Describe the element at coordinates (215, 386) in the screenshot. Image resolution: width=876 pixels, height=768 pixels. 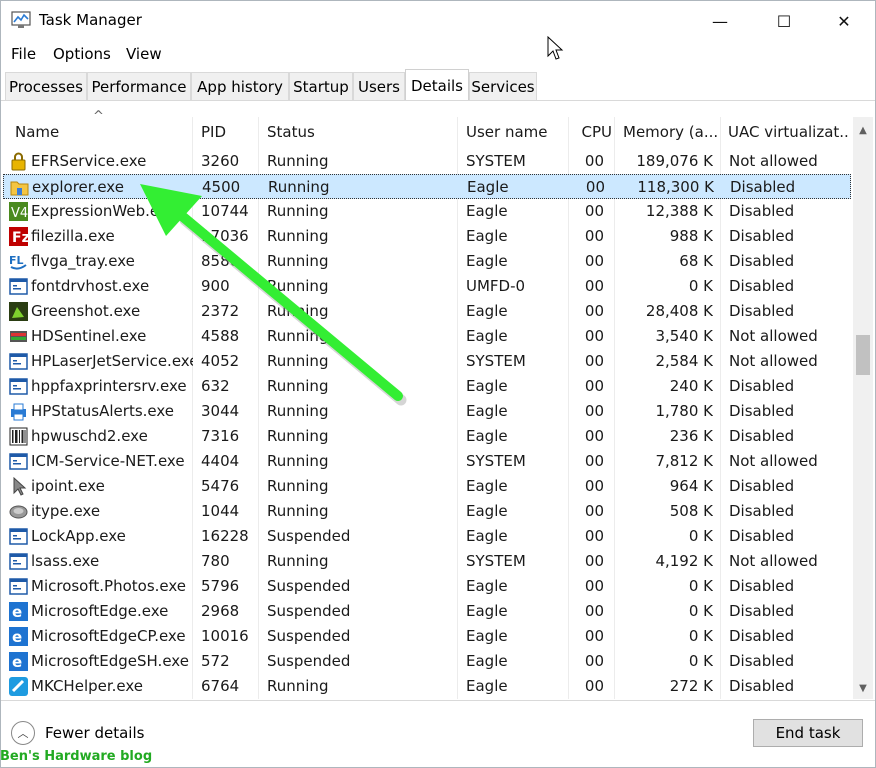
I see `process-pid: 632` at that location.